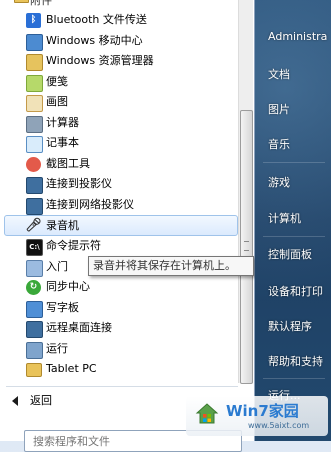  What do you see at coordinates (120, 4) in the screenshot?
I see `accessories-folder-header: 附件` at bounding box center [120, 4].